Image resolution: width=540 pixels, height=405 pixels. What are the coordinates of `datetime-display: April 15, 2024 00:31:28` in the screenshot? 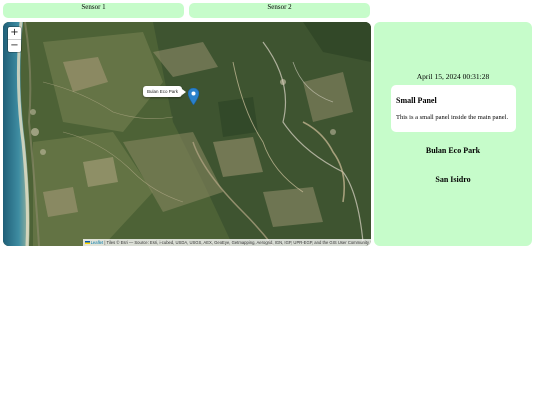 It's located at (453, 76).